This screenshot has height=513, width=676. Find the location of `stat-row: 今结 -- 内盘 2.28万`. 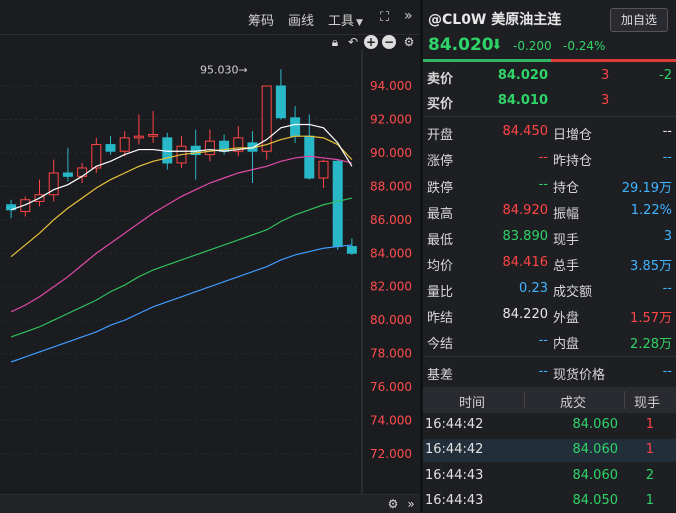

stat-row: 今结 -- 内盘 2.28万 is located at coordinates (549, 342).